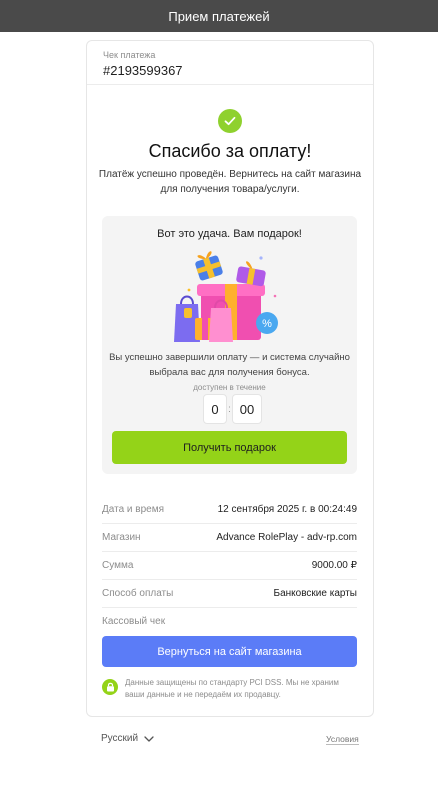 Image resolution: width=438 pixels, height=800 pixels. Describe the element at coordinates (229, 296) in the screenshot. I see `gift-boxes-illustration: %` at that location.